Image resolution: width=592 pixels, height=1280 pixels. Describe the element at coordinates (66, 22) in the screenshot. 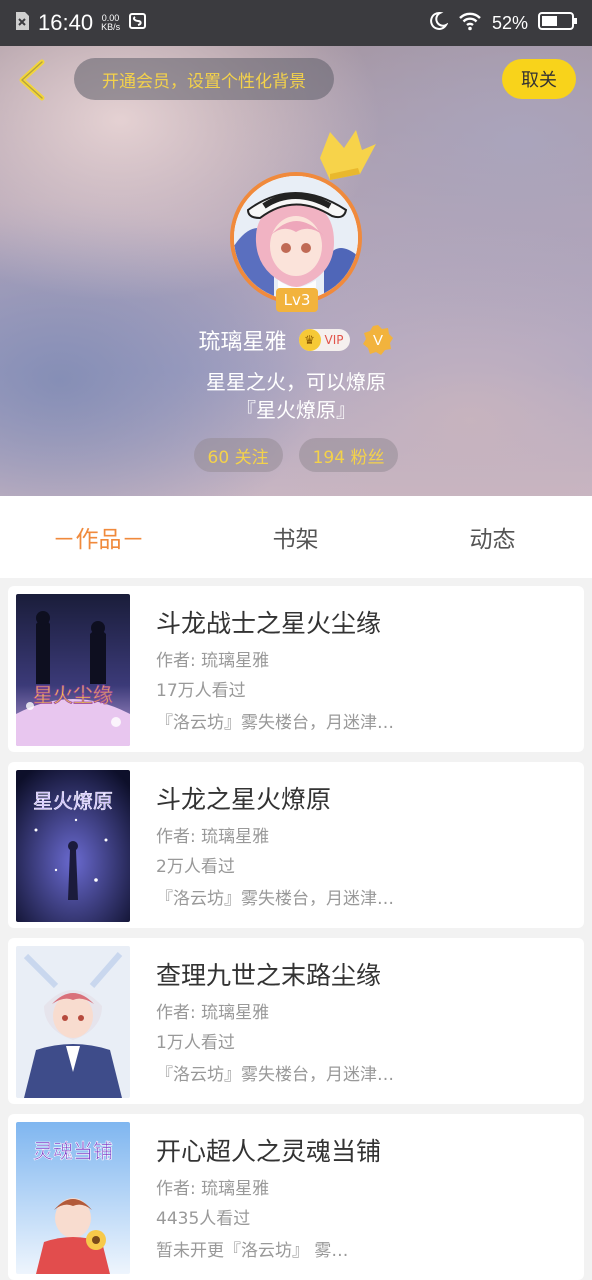

I see `clock: 16:40` at that location.